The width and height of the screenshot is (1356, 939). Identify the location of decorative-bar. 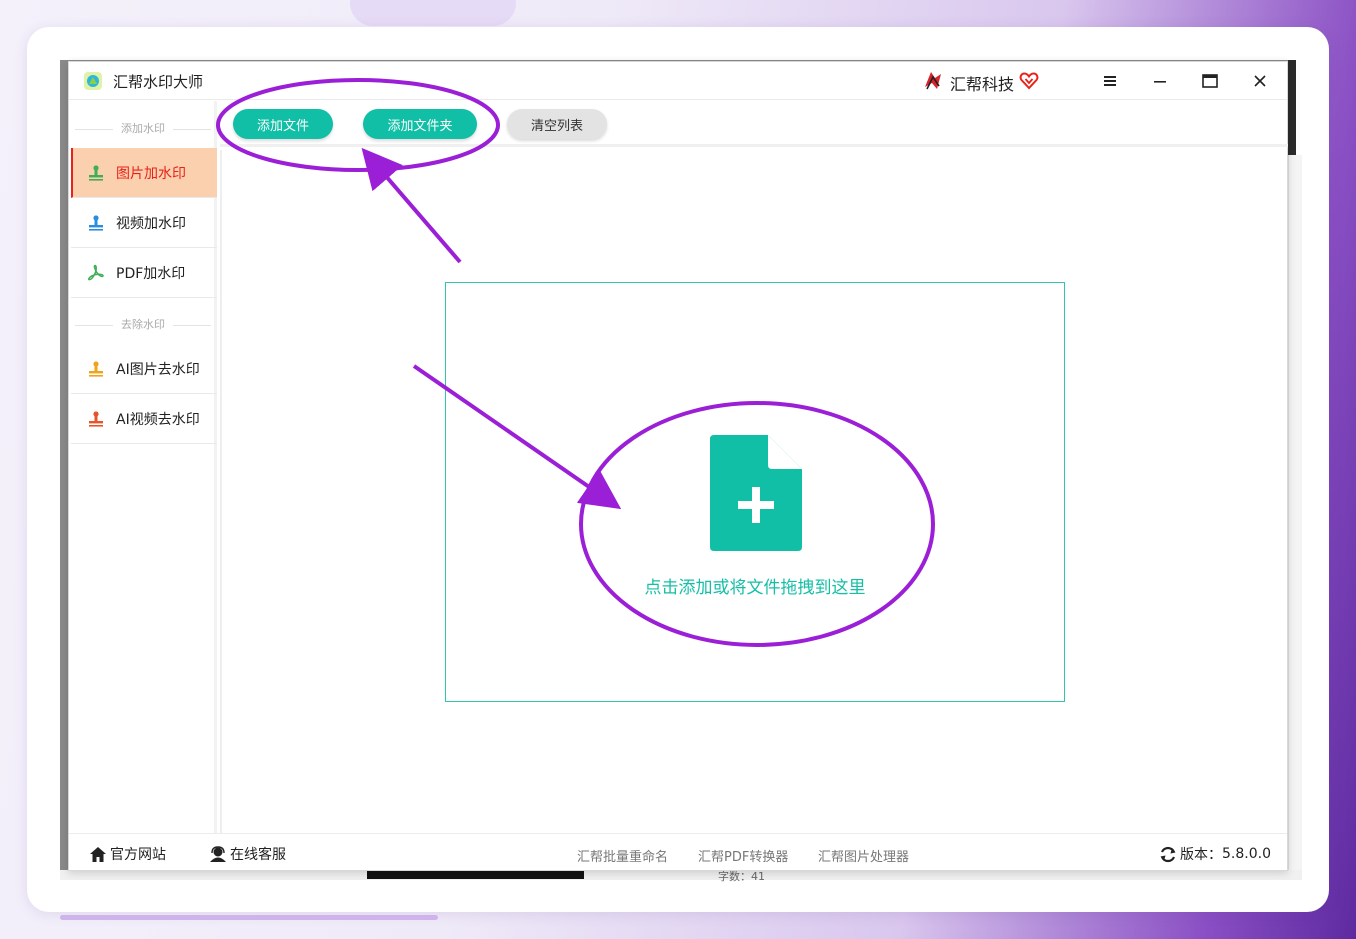
(249, 917).